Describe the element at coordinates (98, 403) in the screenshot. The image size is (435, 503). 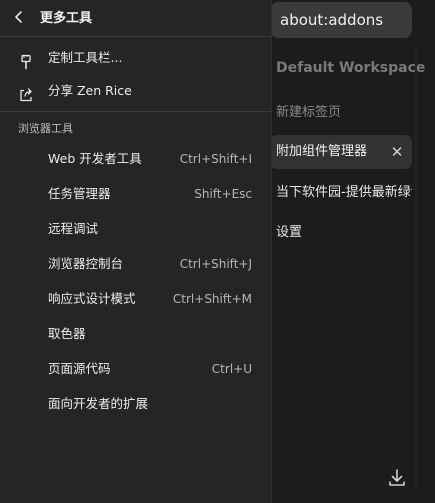
I see `menu-item-label: 面向开发者的扩展` at that location.